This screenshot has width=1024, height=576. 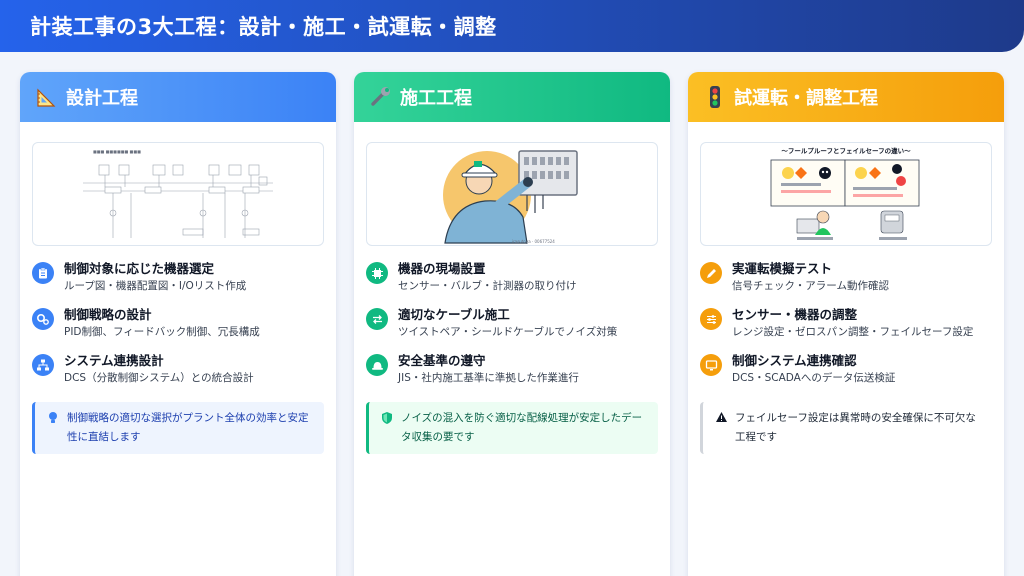 I want to click on design-card-title: 設計工程, so click(x=102, y=98).